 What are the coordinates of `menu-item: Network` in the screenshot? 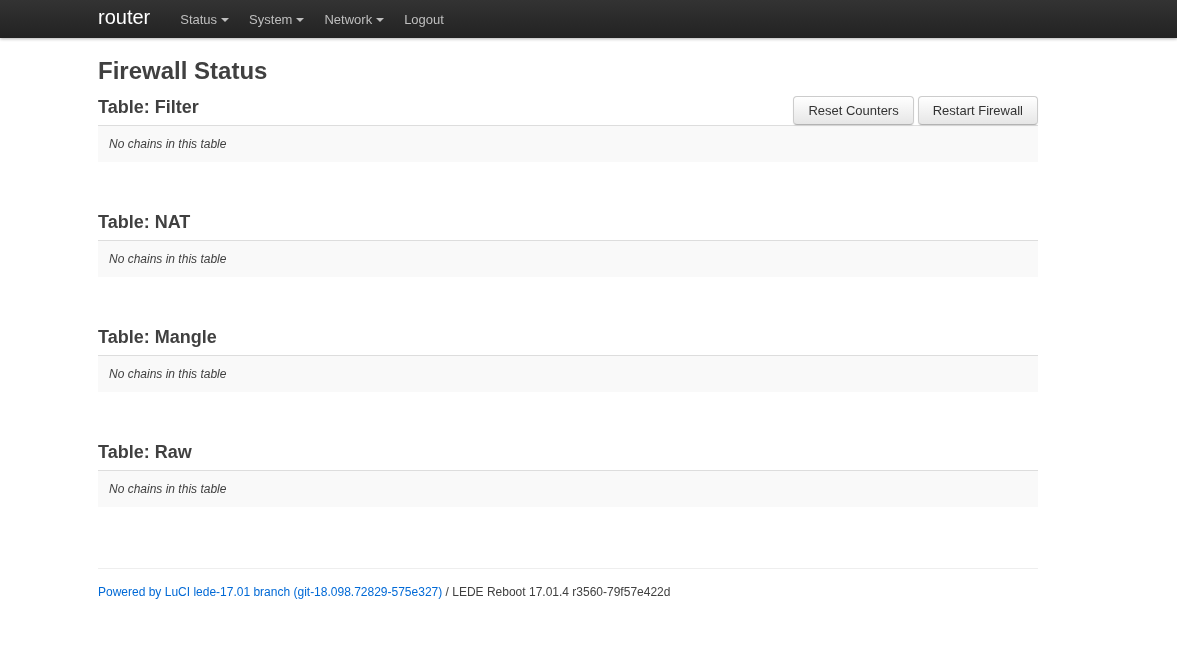 It's located at (354, 19).